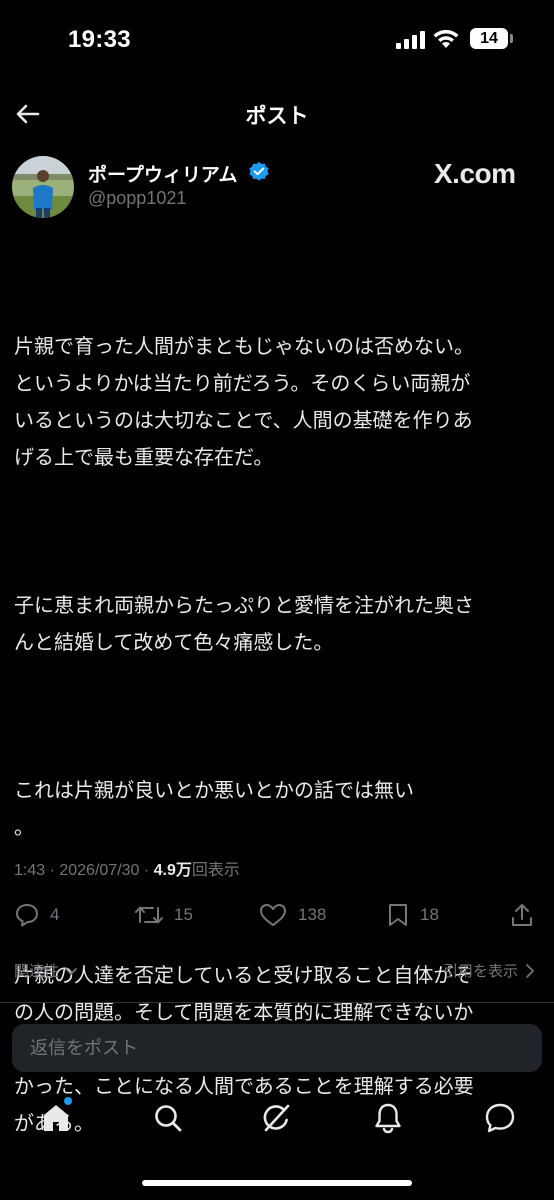 The image size is (554, 1200). Describe the element at coordinates (410, 40) in the screenshot. I see `signal-icon` at that location.